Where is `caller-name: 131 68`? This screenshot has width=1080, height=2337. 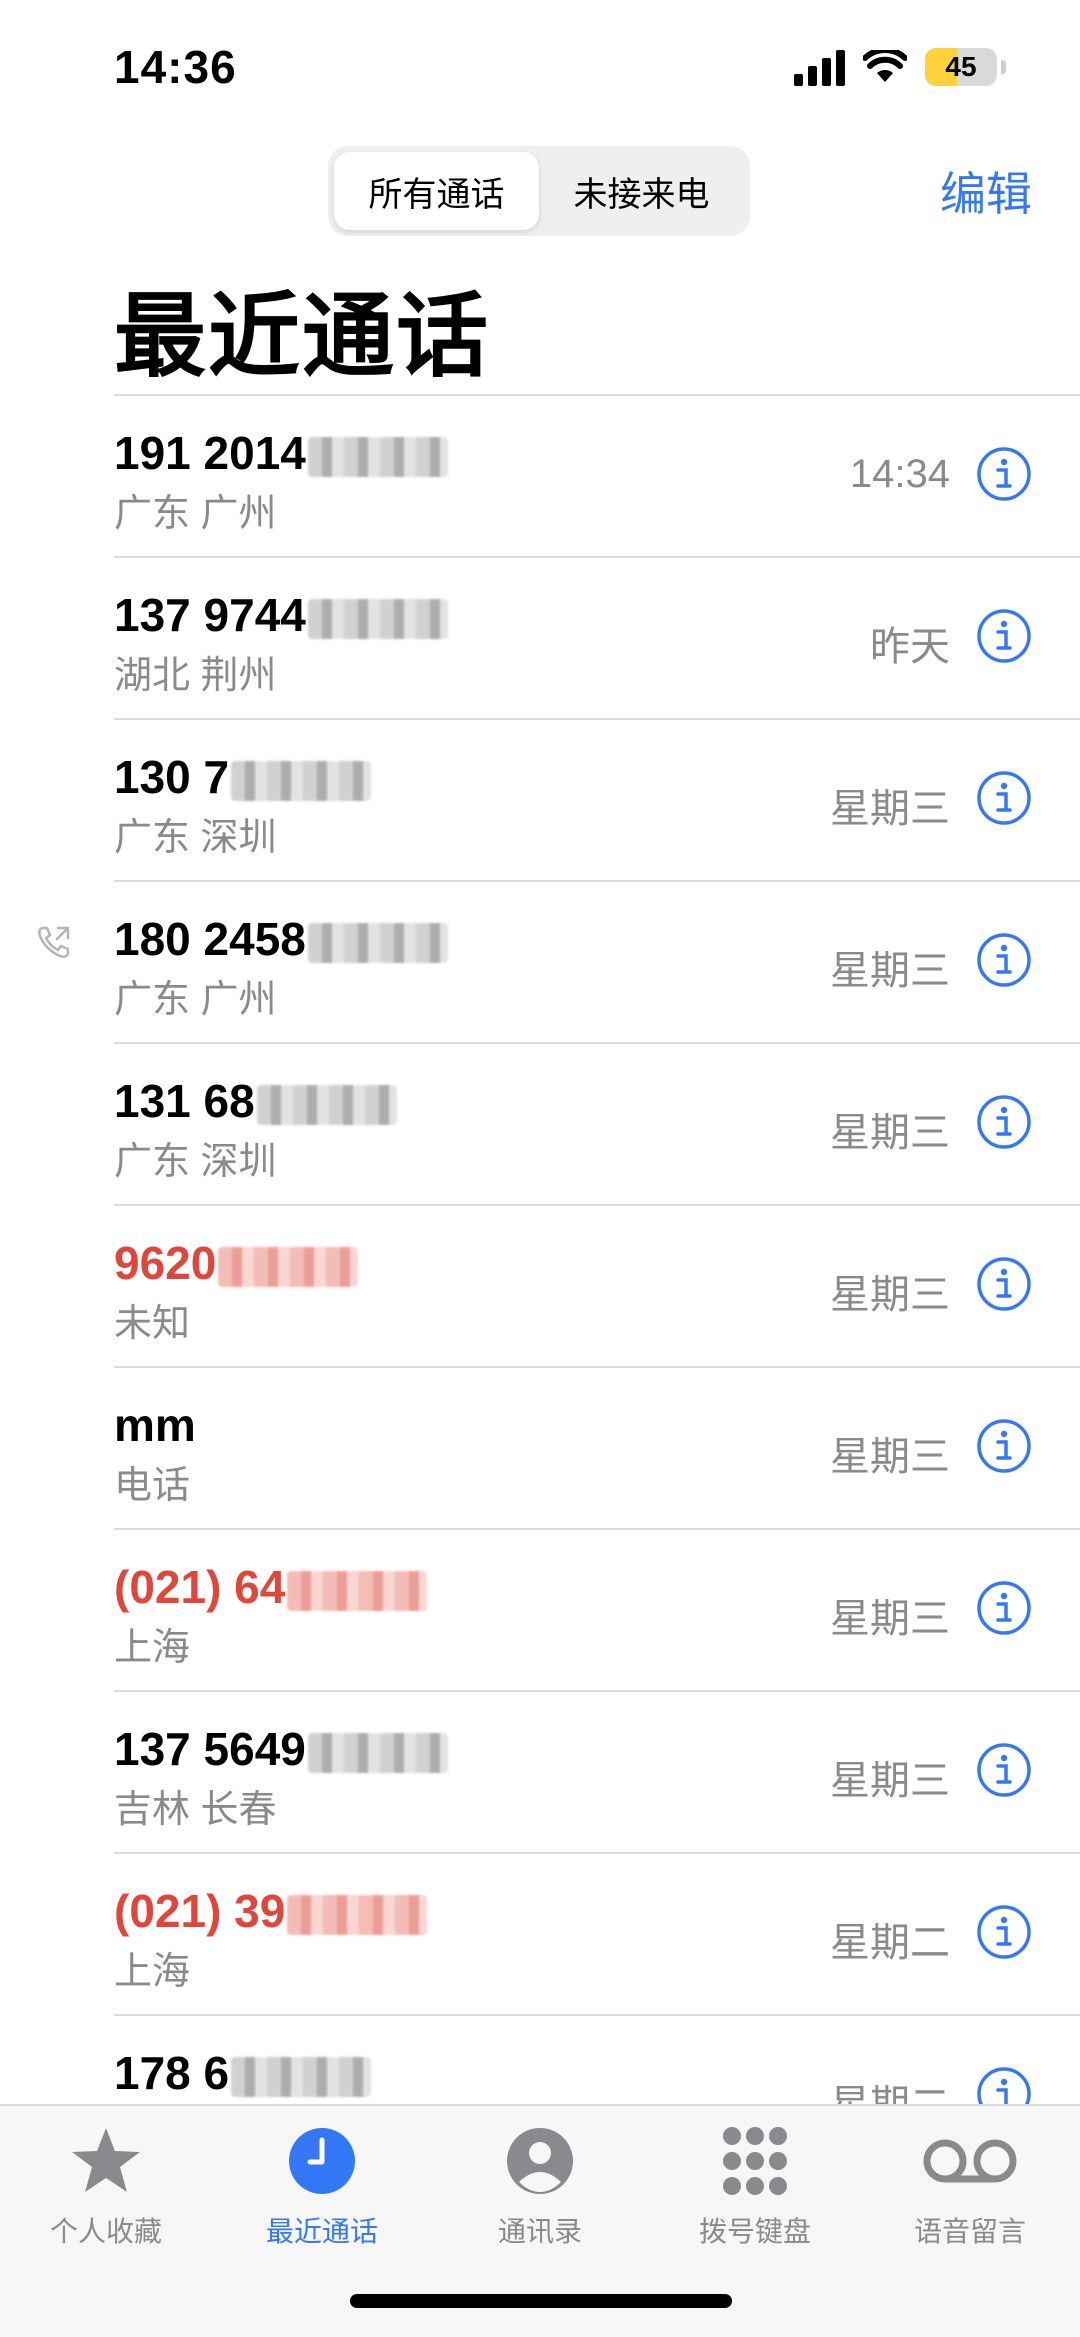
caller-name: 131 68 is located at coordinates (255, 1101).